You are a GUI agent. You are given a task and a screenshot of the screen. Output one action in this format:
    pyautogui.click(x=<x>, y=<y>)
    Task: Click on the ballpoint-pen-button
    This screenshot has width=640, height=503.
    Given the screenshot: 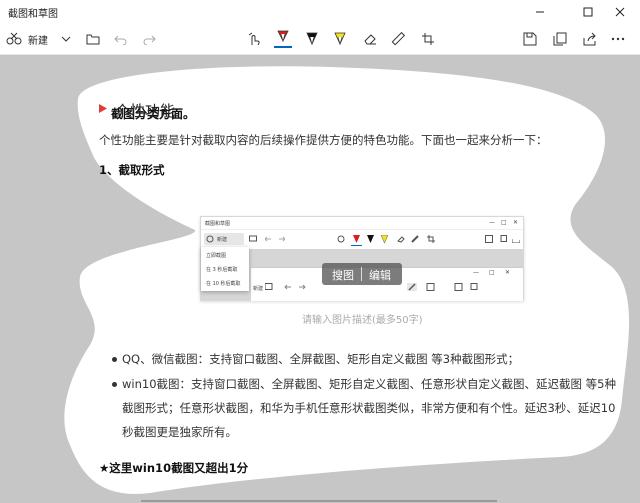 What is the action you would take?
    pyautogui.click(x=283, y=39)
    